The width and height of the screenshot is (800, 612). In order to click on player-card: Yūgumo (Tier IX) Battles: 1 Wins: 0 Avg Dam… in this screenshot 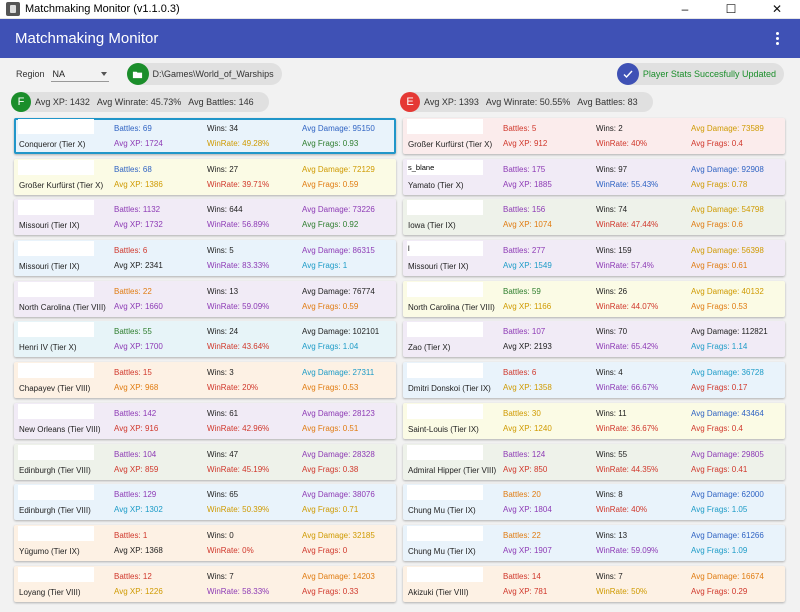, I will do `click(205, 542)`.